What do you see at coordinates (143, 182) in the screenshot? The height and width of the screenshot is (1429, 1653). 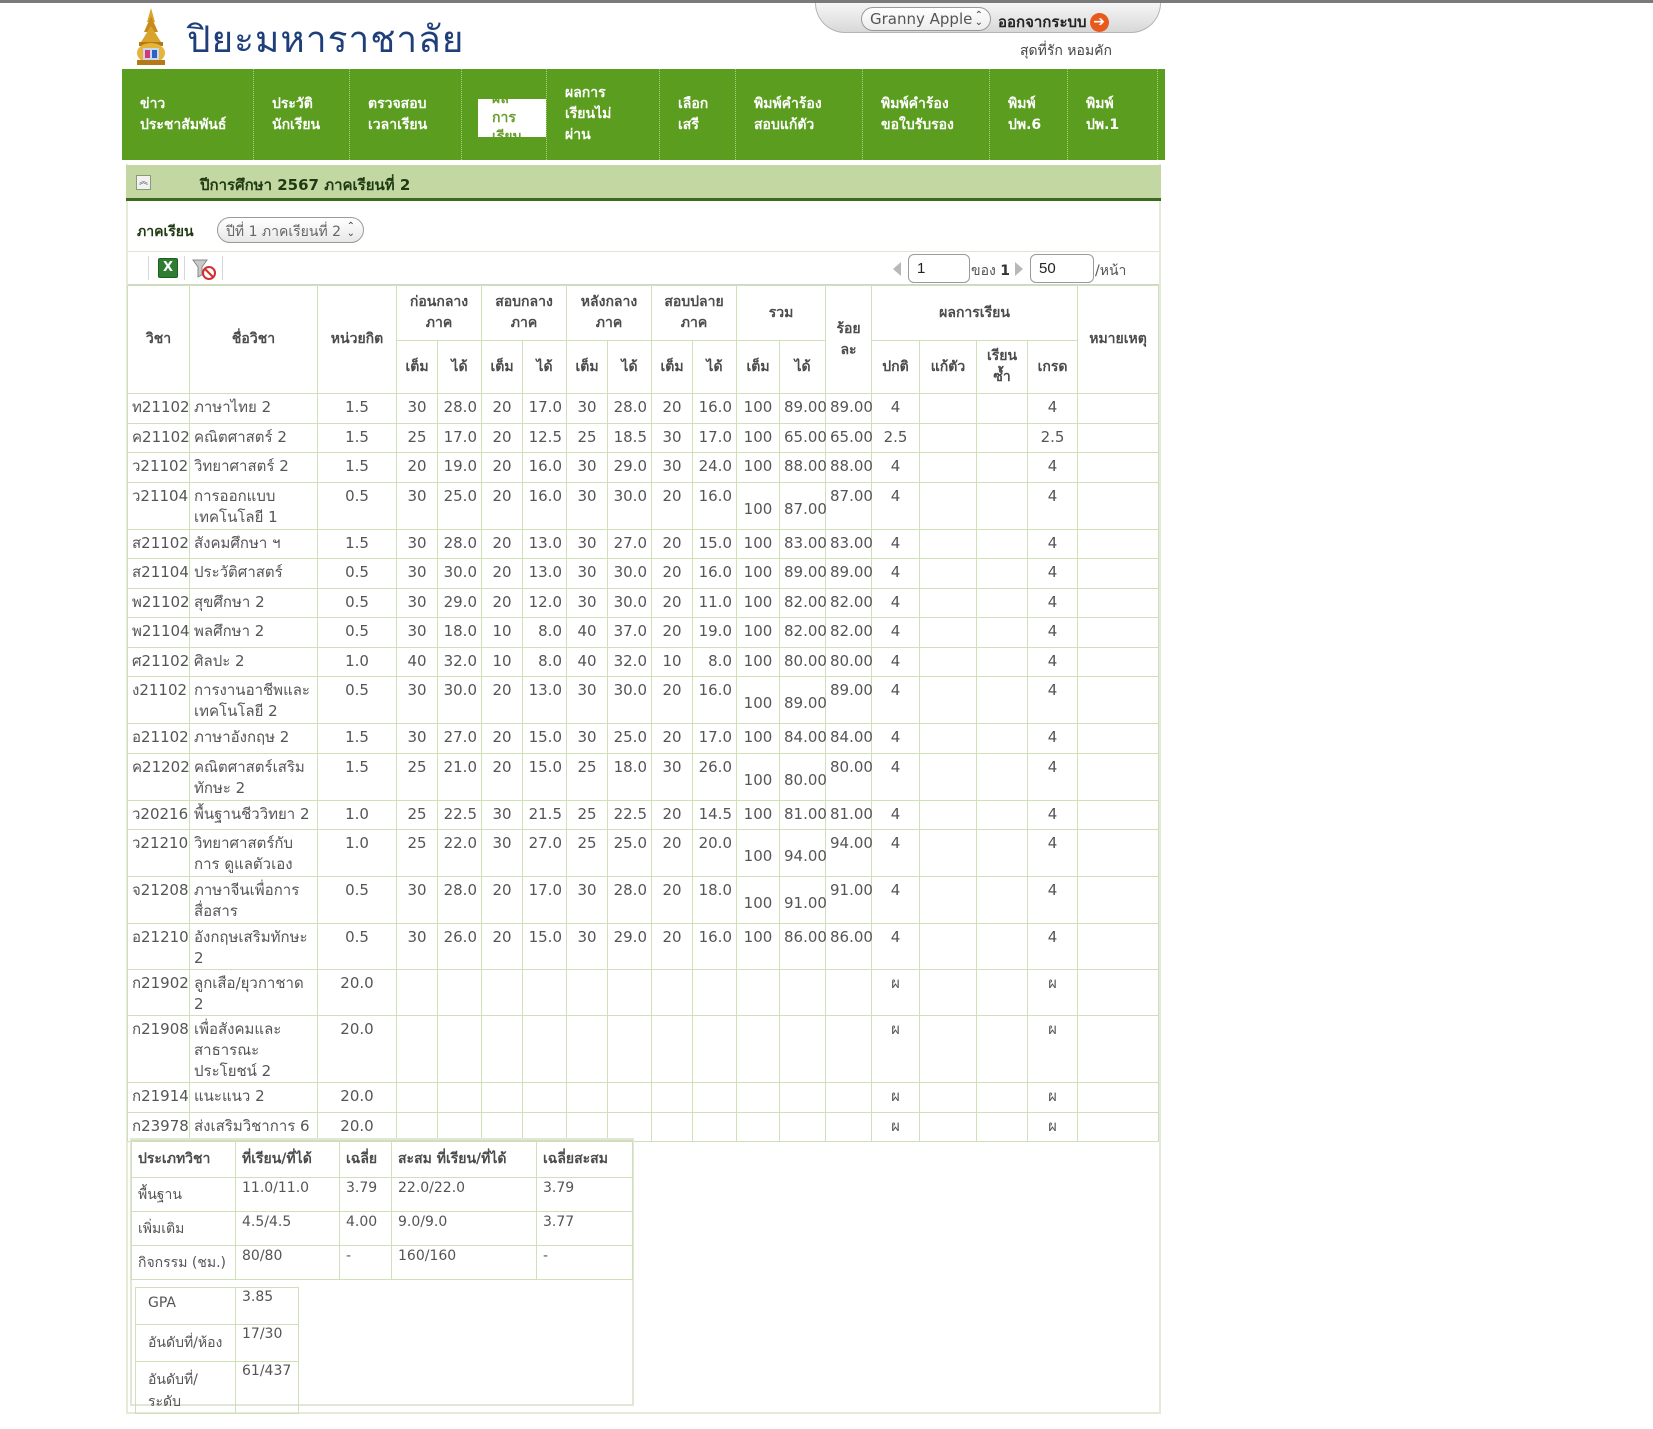 I see `collapse-icon: ︽` at bounding box center [143, 182].